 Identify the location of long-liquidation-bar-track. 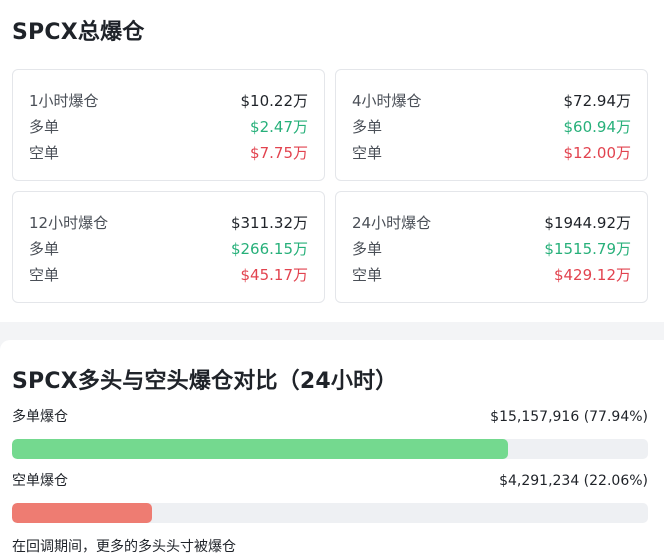
(330, 449).